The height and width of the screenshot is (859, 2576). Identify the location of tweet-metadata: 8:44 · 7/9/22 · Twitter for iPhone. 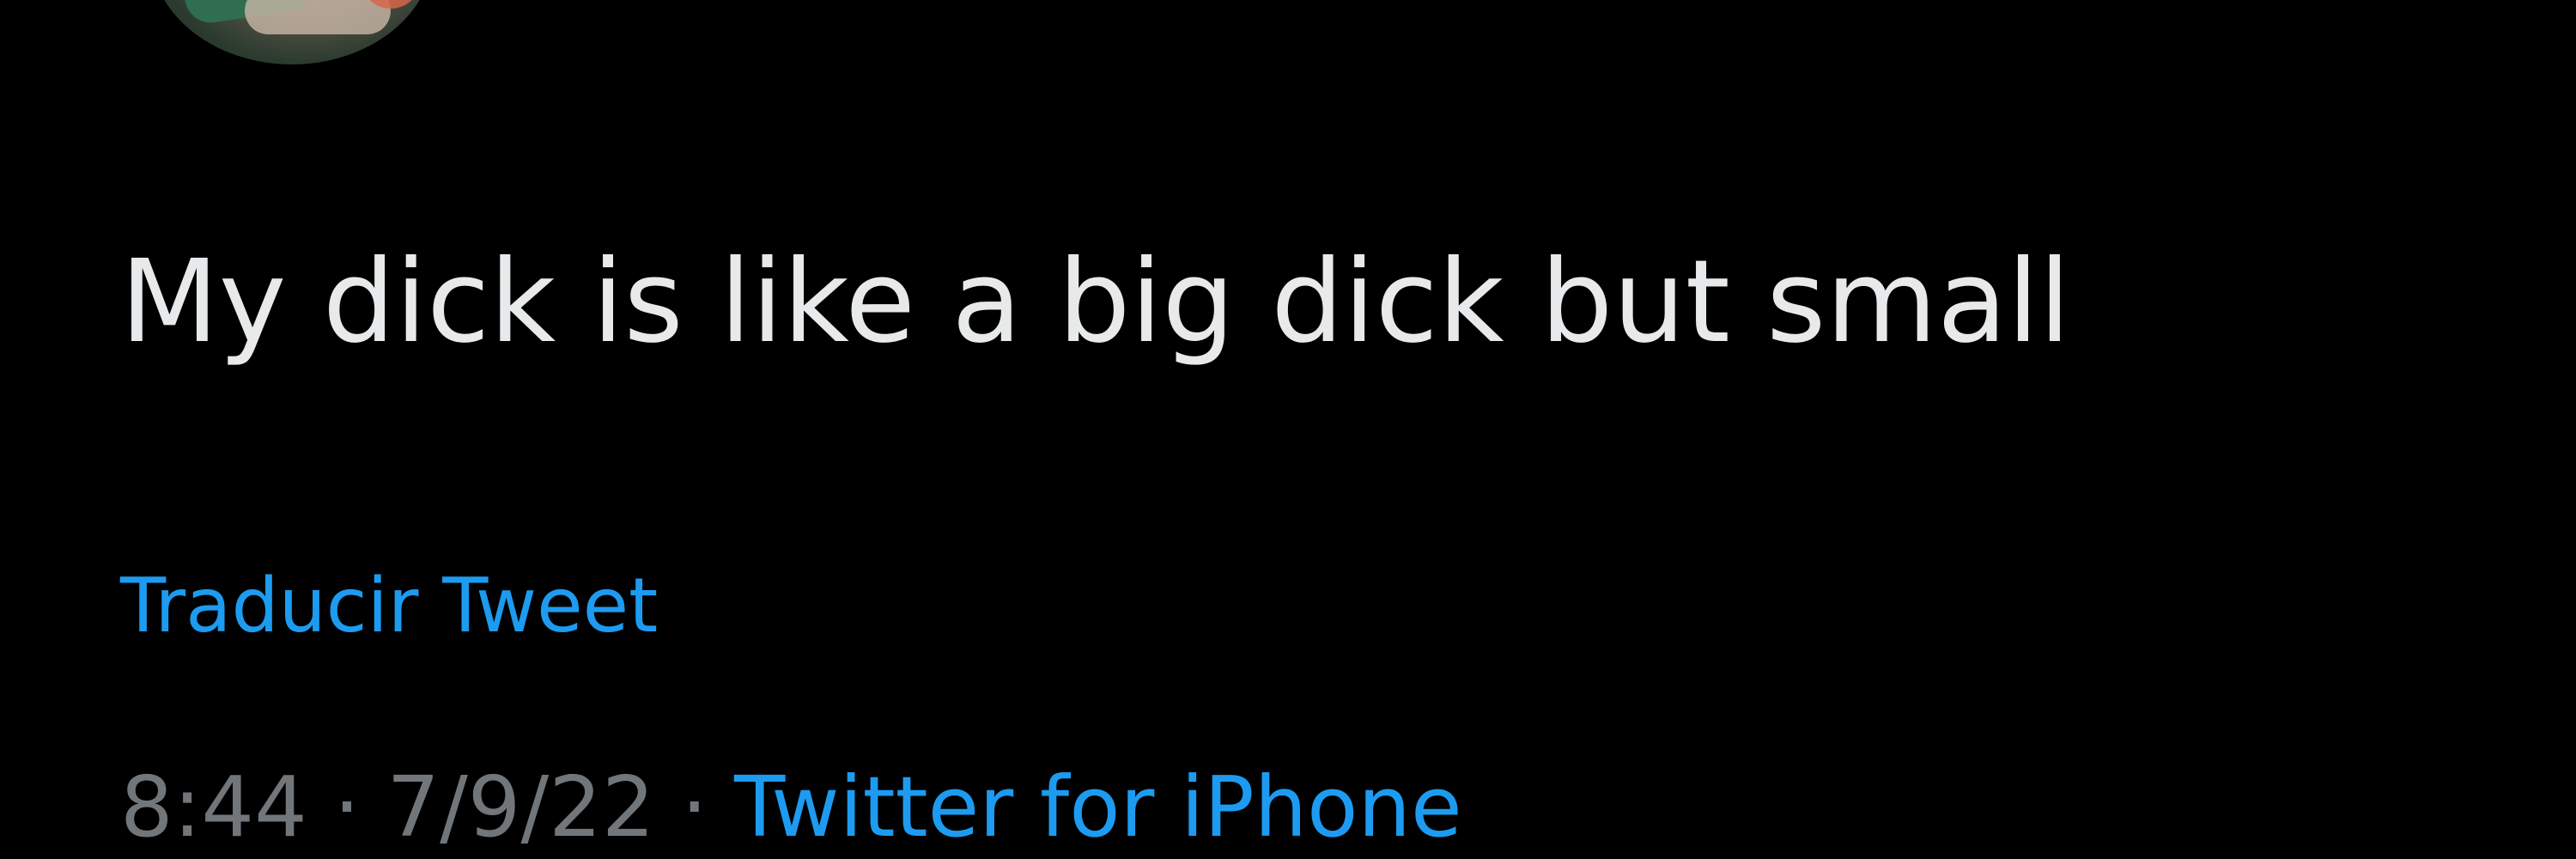
(791, 808).